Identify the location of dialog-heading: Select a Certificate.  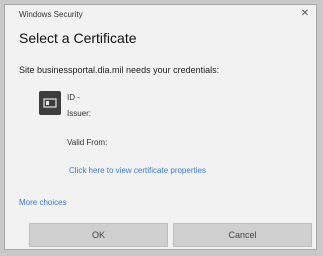
(78, 38).